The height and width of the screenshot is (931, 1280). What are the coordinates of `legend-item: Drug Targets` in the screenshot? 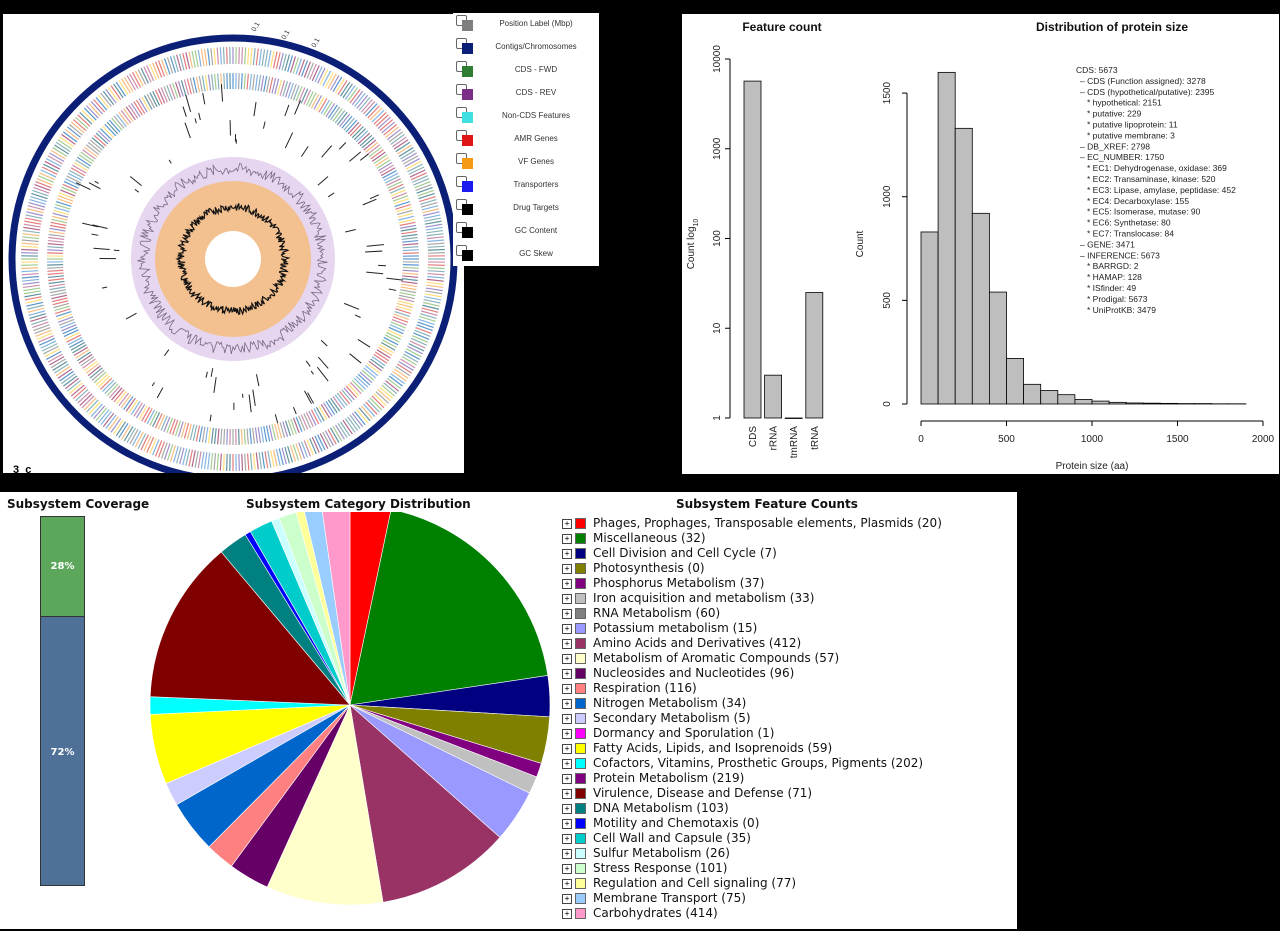 It's located at (526, 210).